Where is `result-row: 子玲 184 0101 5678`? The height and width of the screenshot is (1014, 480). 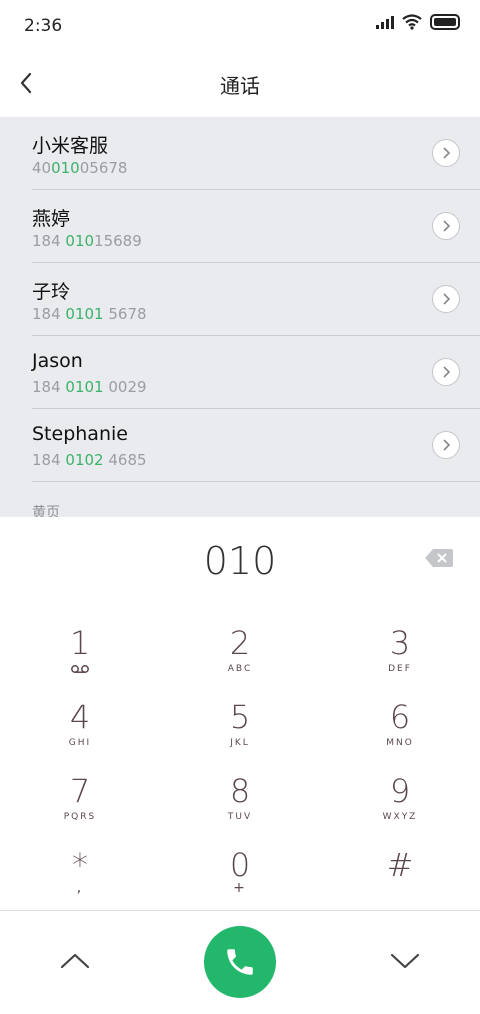
result-row: 子玲 184 0101 5678 is located at coordinates (256, 299).